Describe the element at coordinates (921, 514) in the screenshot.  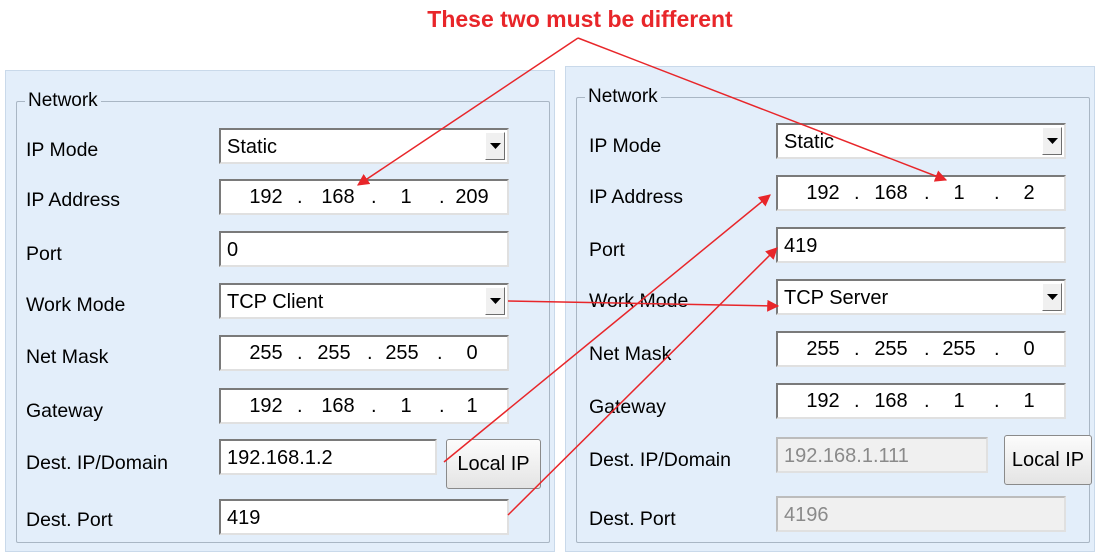
I see `dest-port-input: 4196` at that location.